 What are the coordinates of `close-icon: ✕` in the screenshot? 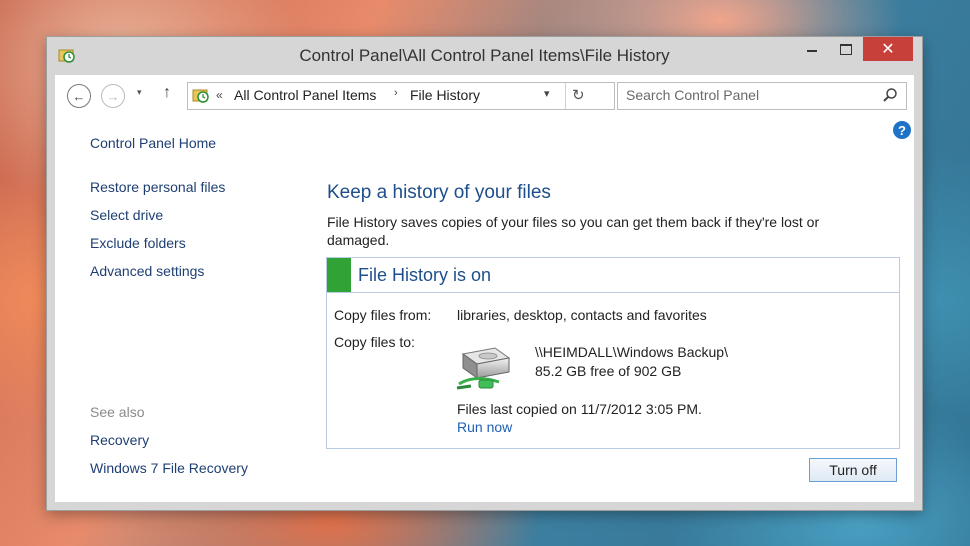 It's located at (888, 49).